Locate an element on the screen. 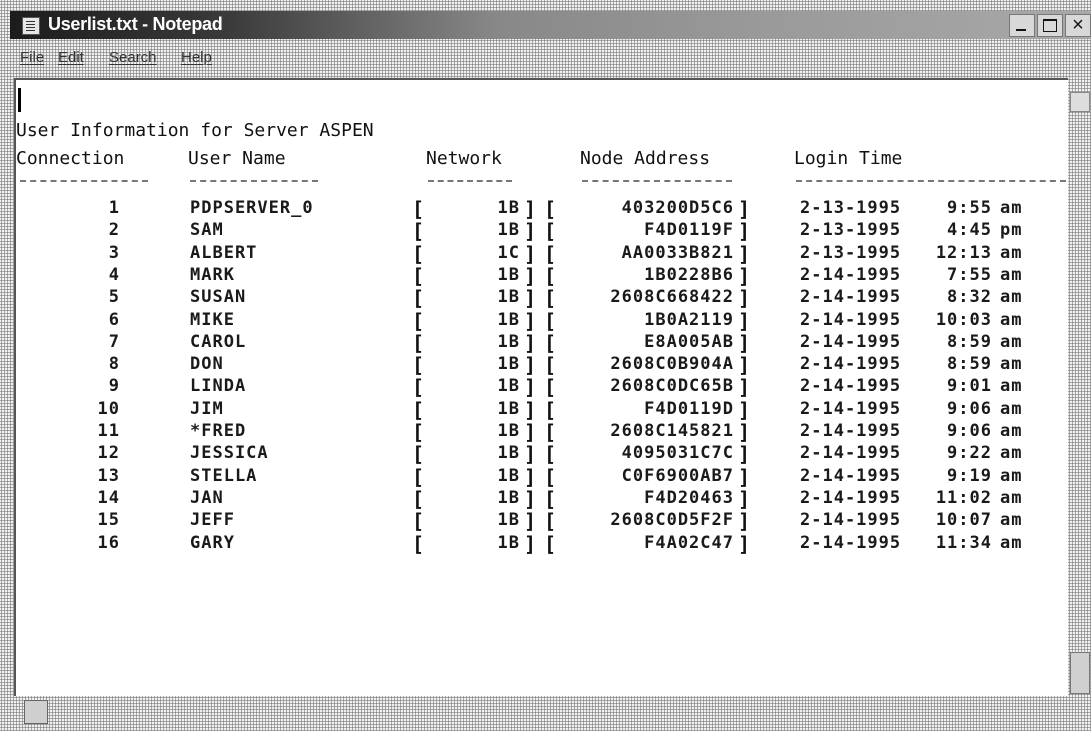 Image resolution: width=1091 pixels, height=731 pixels. scroll-left-button is located at coordinates (36, 712).